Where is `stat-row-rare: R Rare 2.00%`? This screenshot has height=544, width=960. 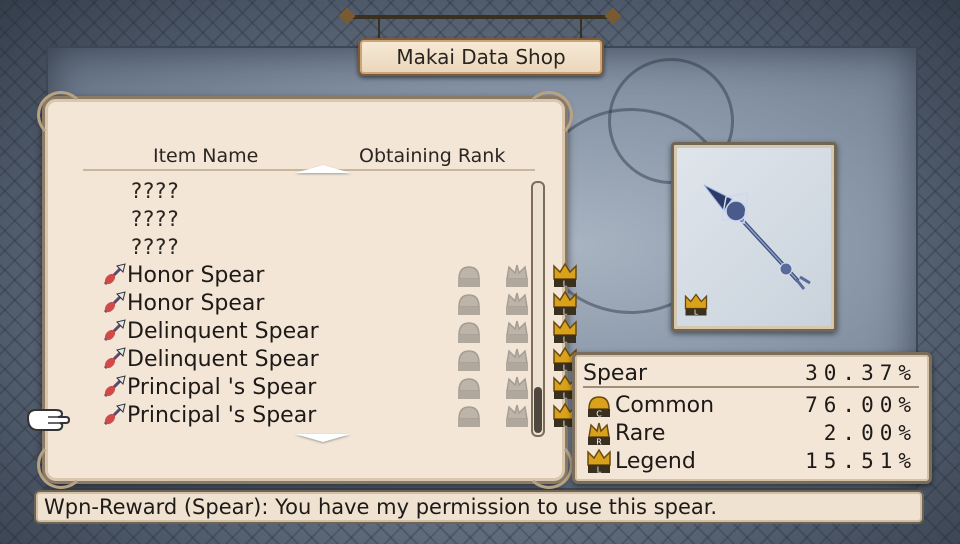 stat-row-rare: R Rare 2.00% is located at coordinates (750, 433).